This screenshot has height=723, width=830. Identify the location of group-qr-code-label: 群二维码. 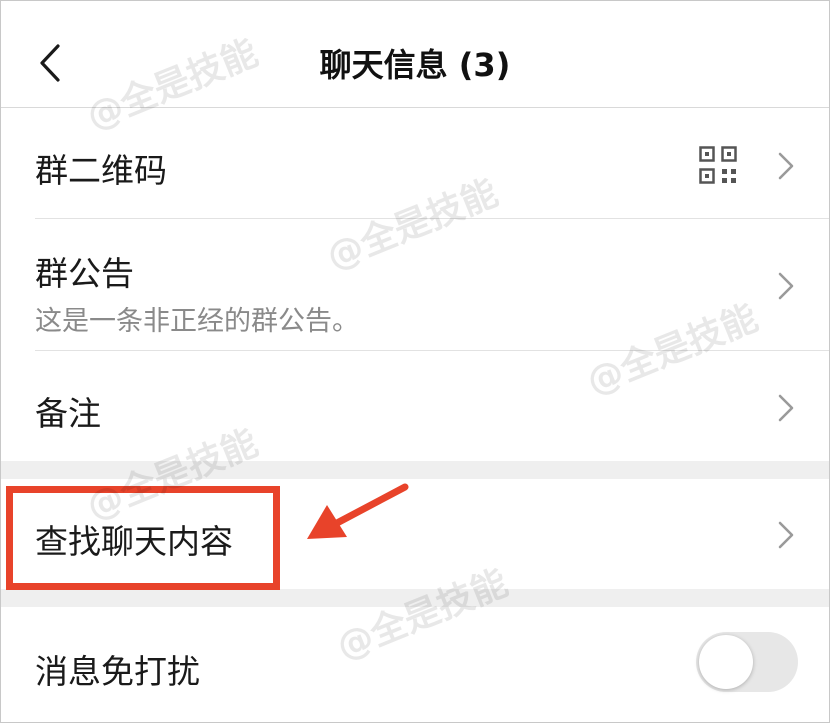
(101, 170).